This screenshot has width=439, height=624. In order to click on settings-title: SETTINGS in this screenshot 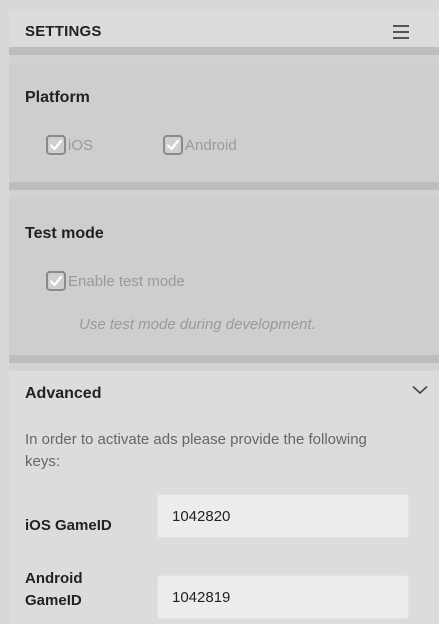, I will do `click(63, 31)`.